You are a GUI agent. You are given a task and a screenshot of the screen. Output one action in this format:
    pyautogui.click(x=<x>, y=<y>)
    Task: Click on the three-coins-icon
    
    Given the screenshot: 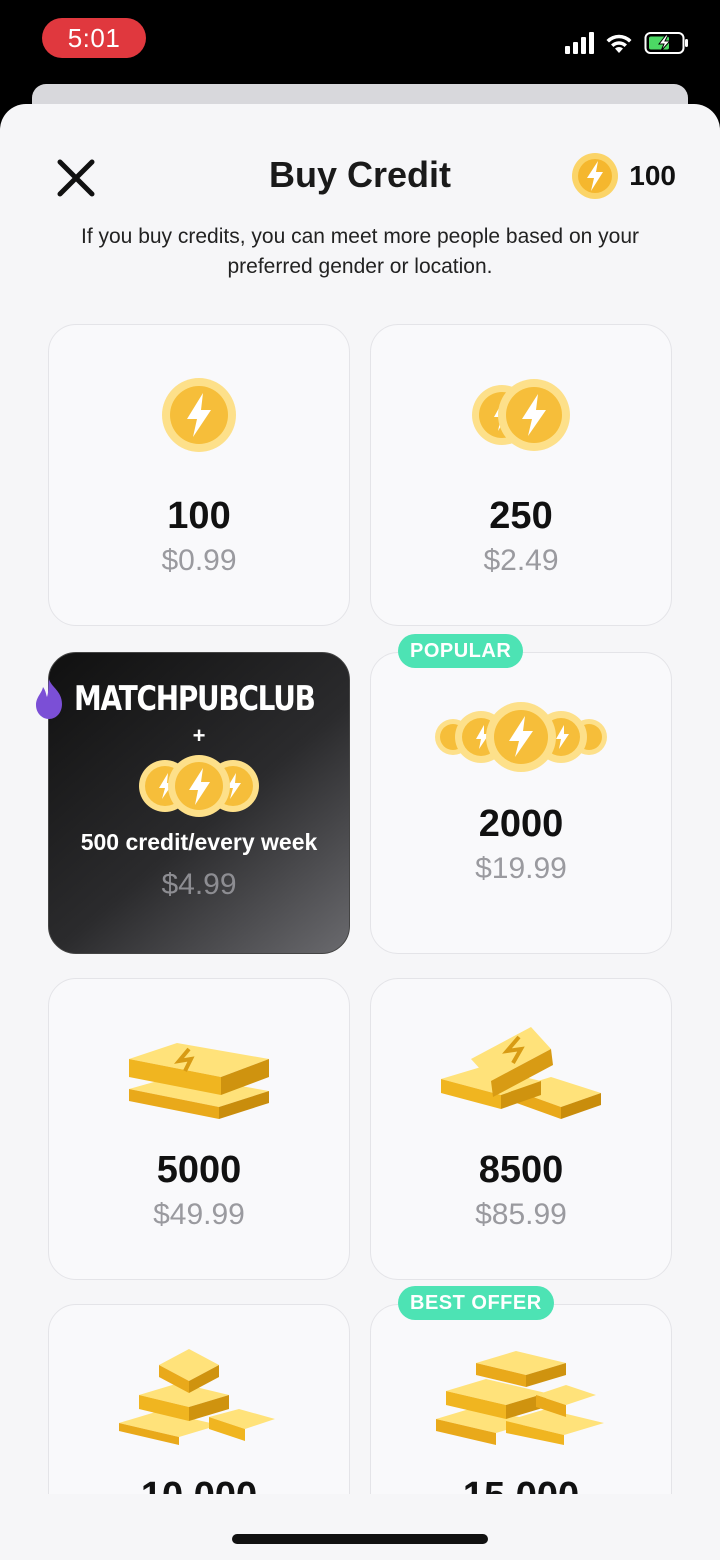 What is the action you would take?
    pyautogui.click(x=199, y=786)
    